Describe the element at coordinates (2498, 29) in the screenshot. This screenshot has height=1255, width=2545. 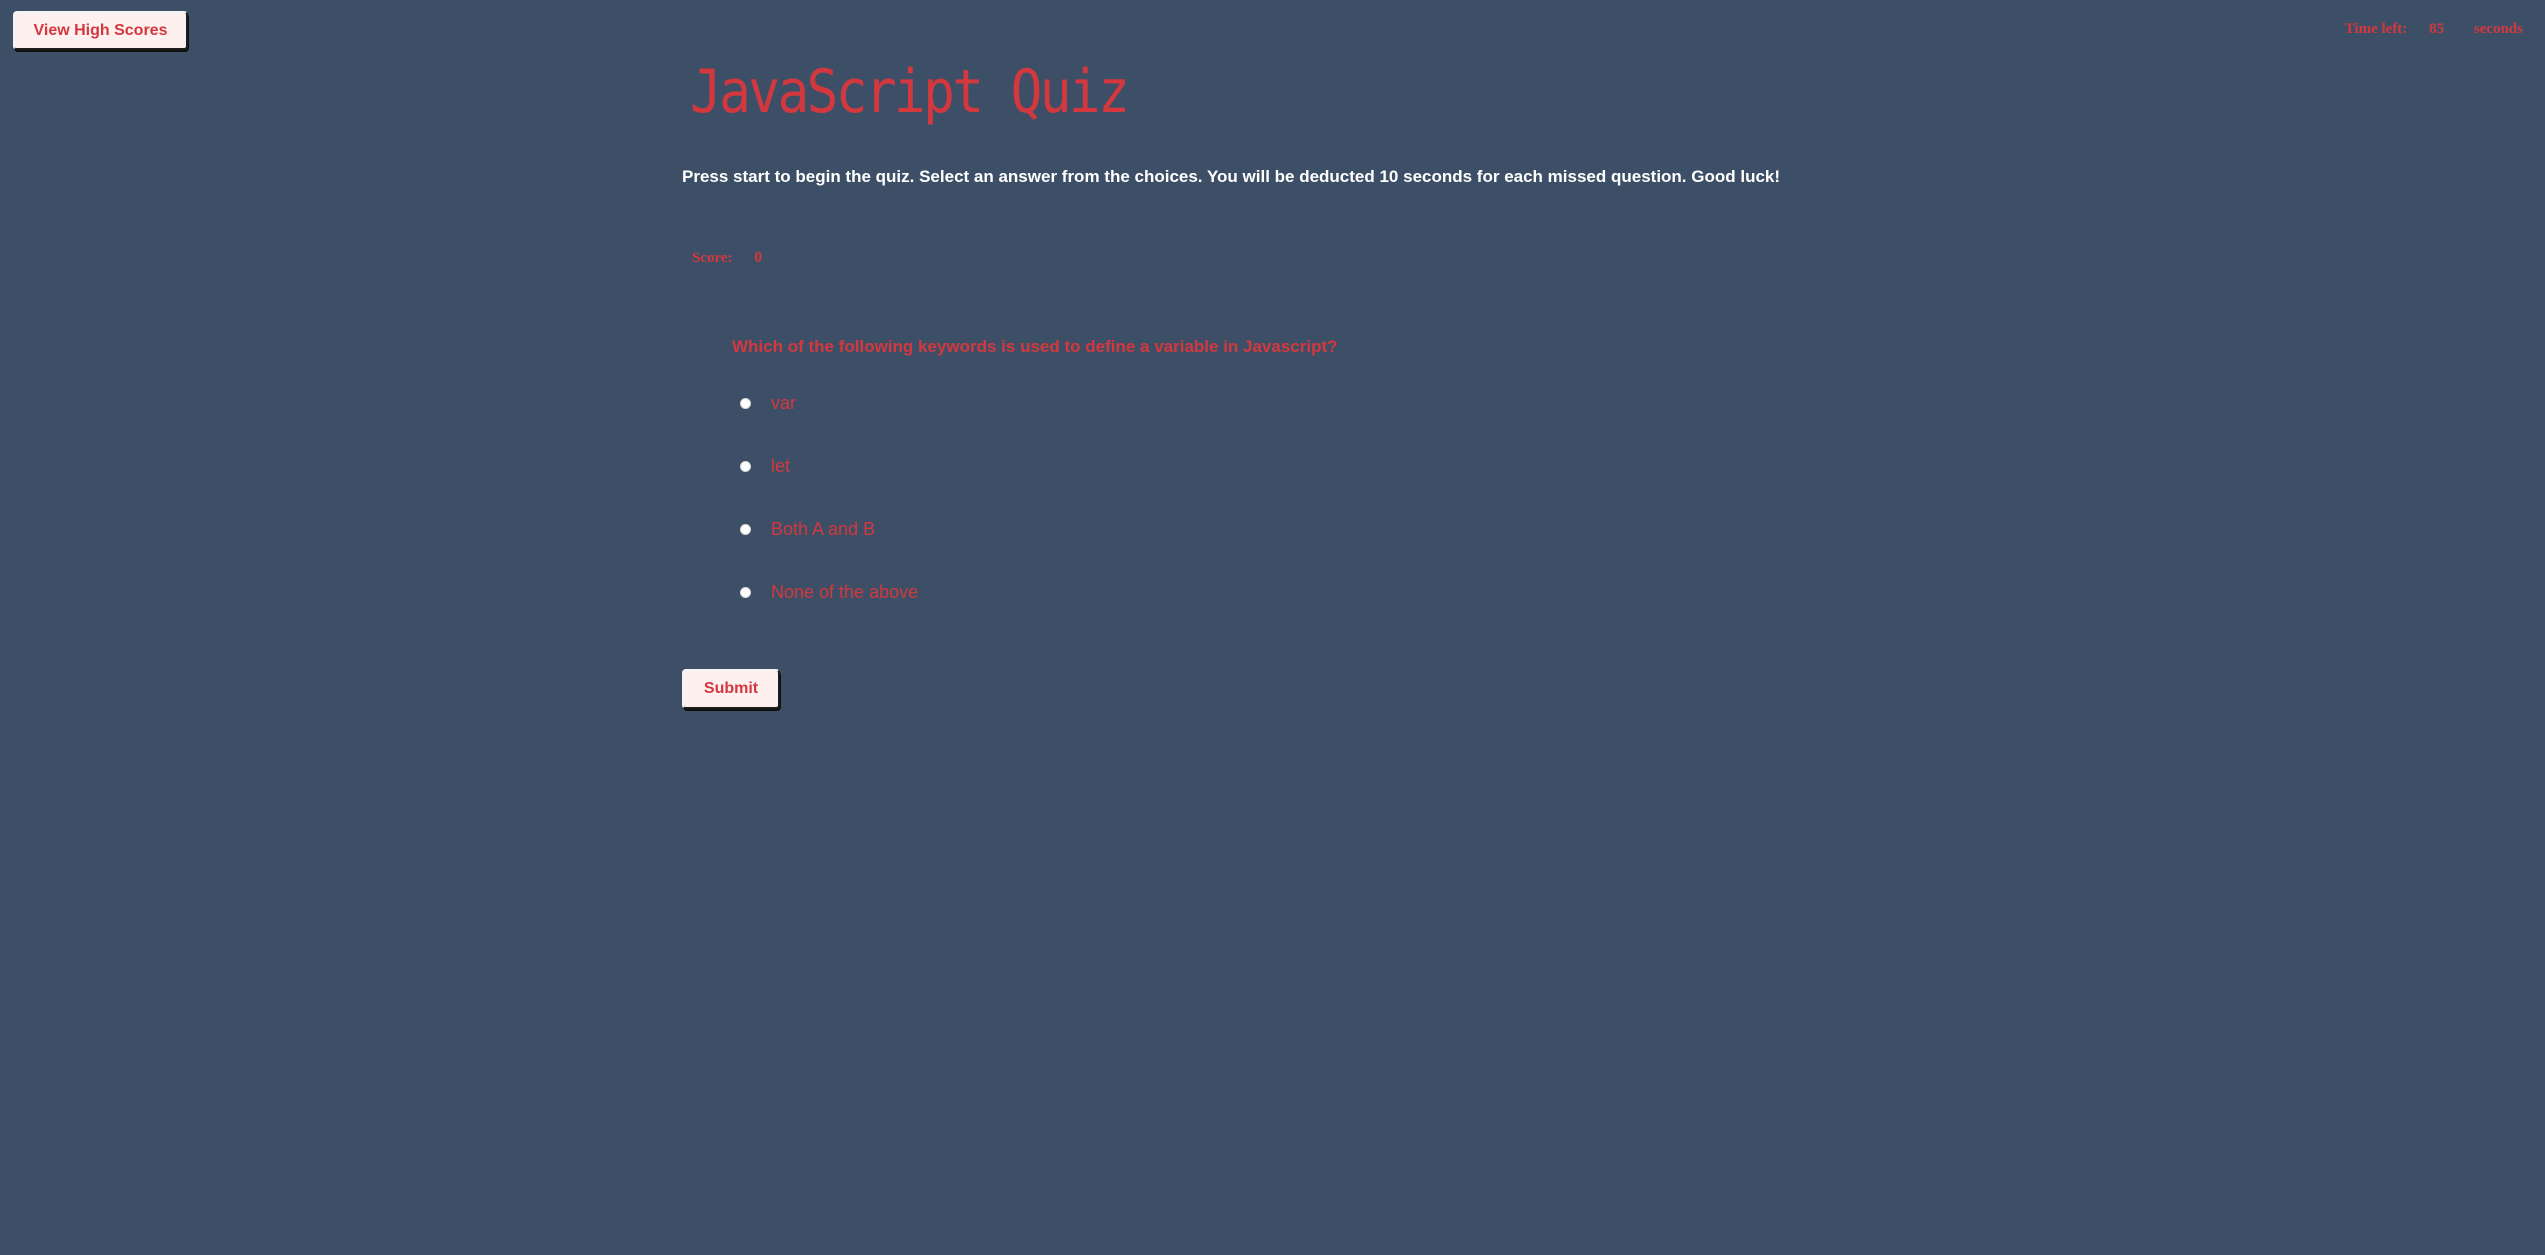
I see `timer-unit: seconds` at that location.